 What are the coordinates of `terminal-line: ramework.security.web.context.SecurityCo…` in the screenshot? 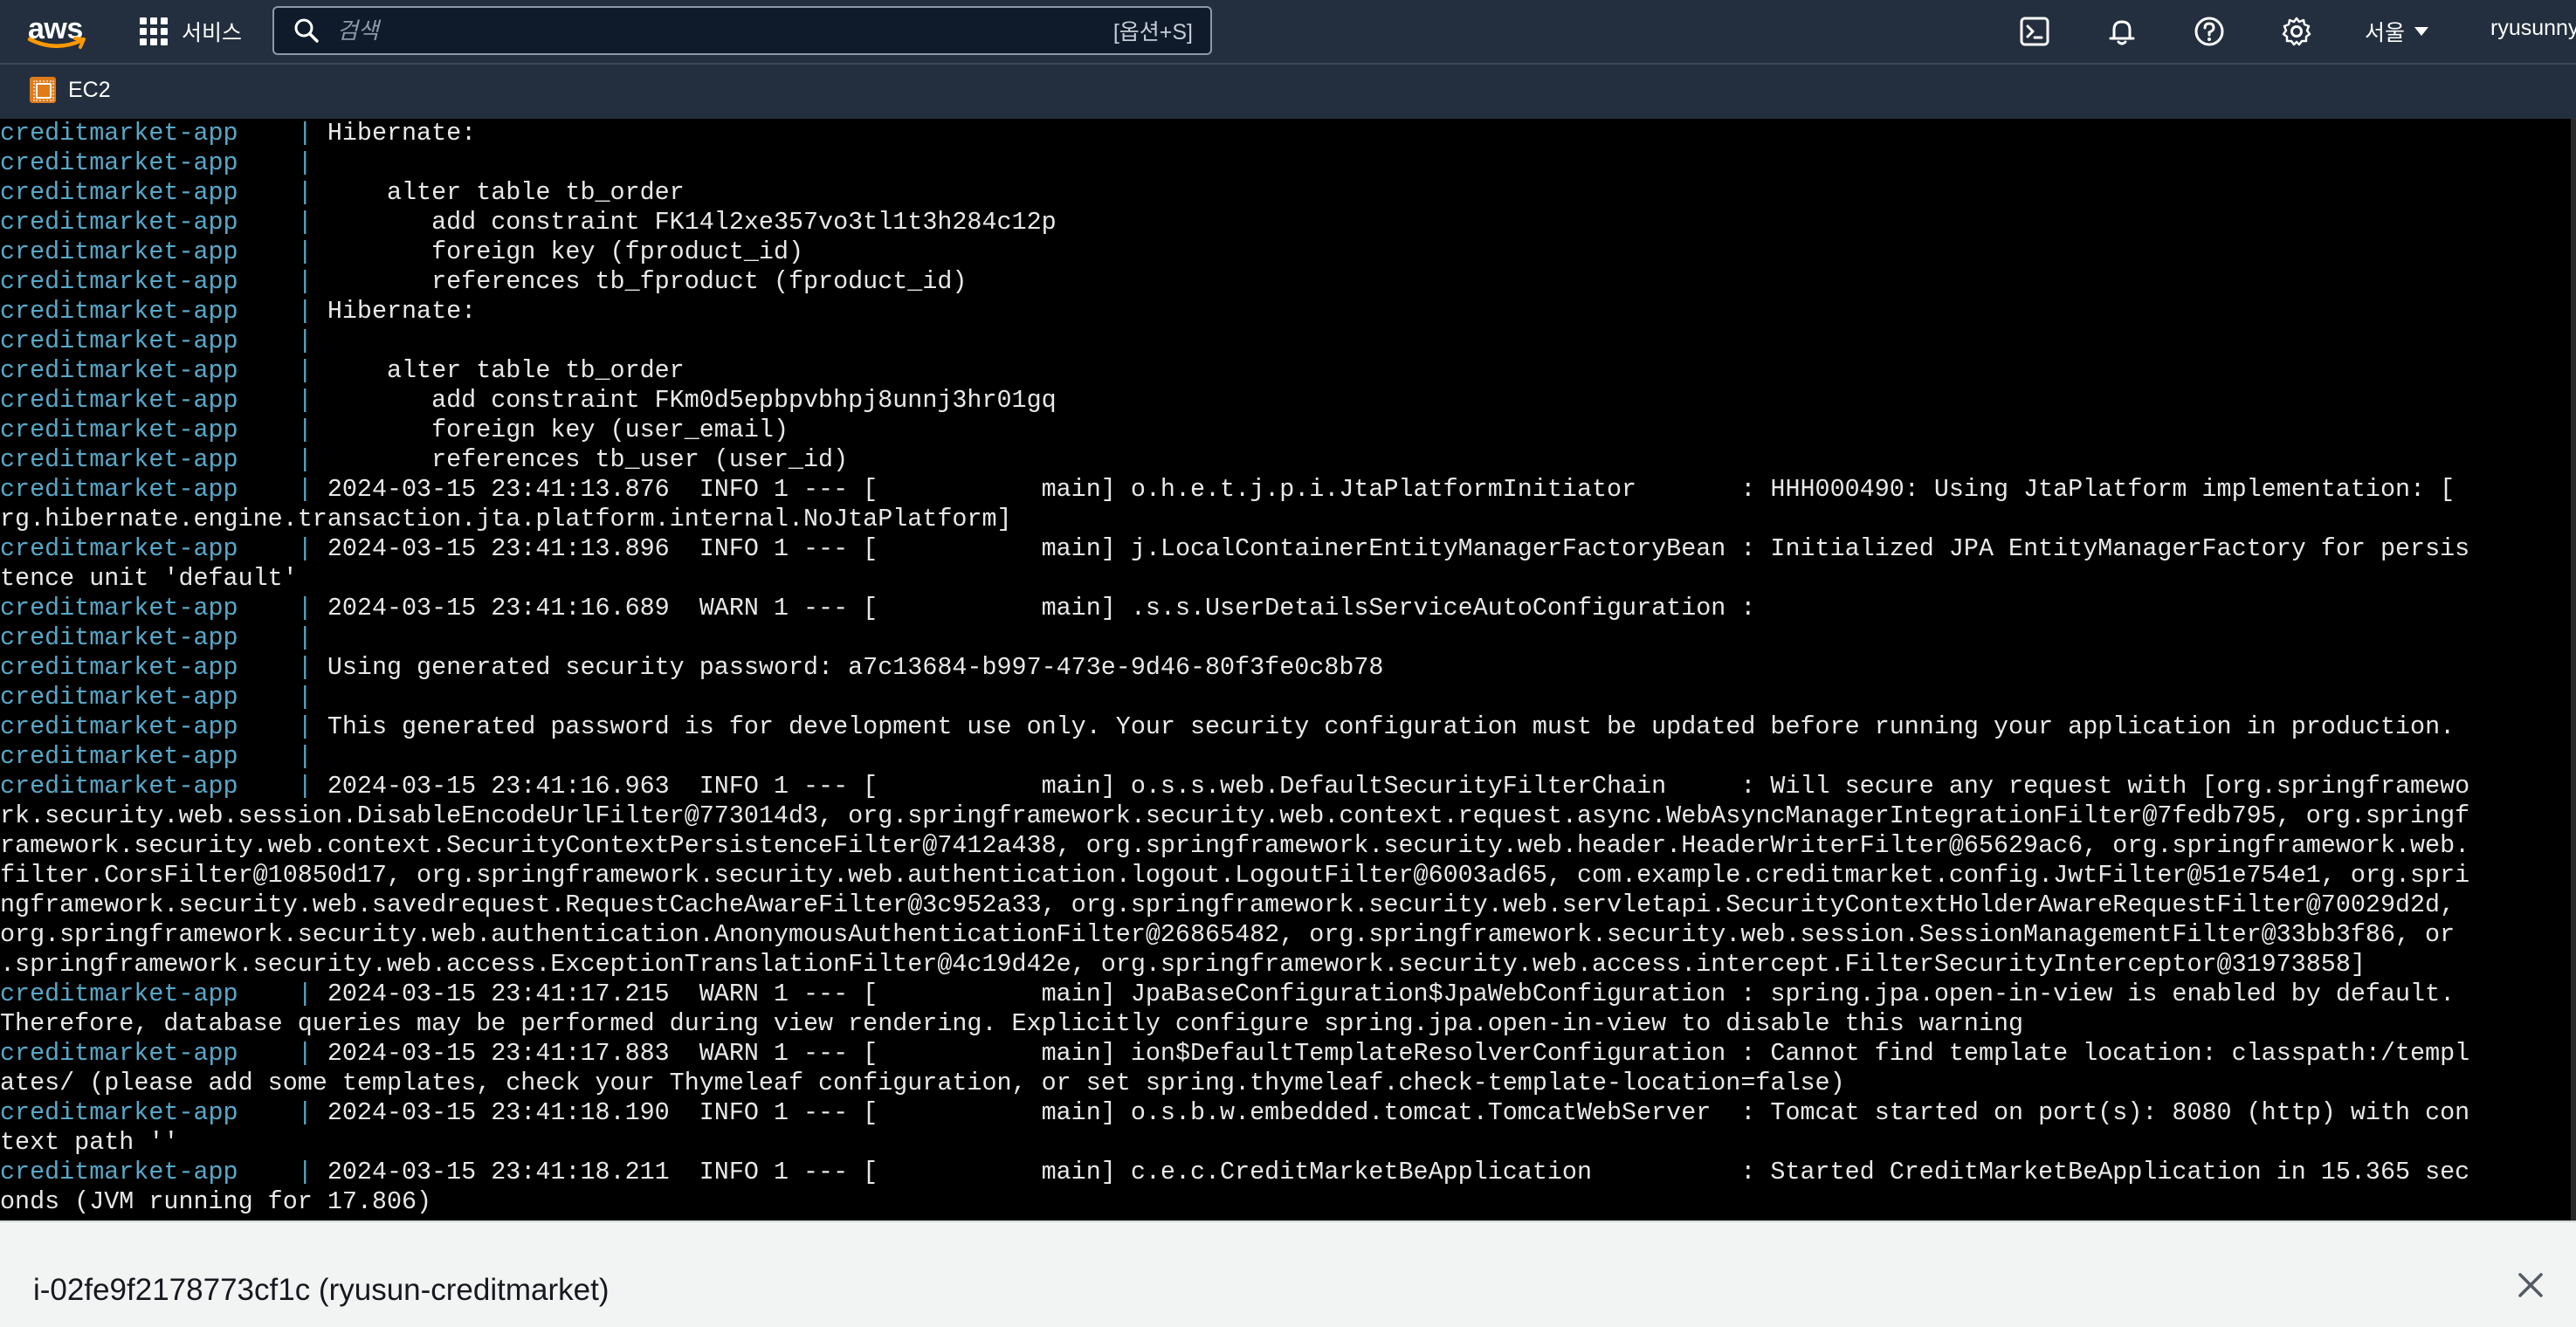 It's located at (1285, 846).